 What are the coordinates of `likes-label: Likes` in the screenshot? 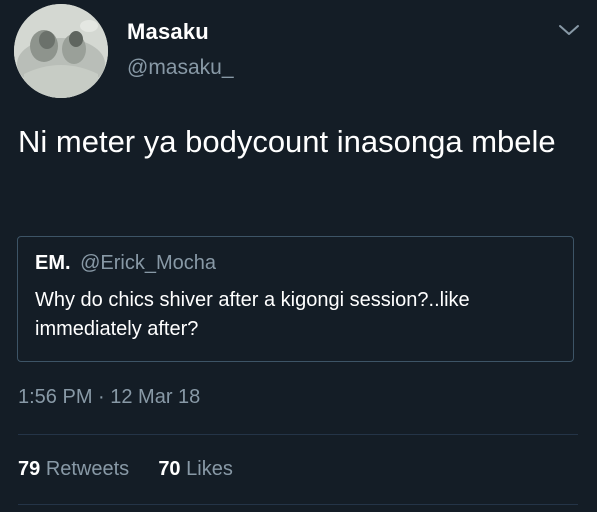 It's located at (209, 469).